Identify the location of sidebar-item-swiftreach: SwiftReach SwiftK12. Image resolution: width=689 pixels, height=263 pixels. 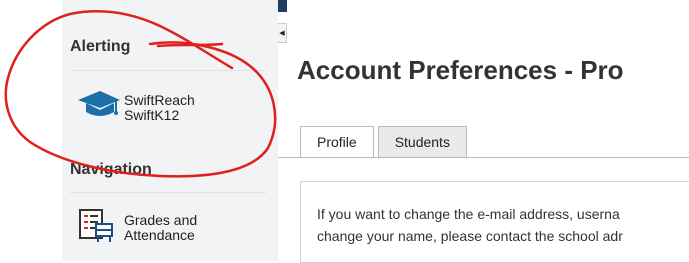
(135, 107).